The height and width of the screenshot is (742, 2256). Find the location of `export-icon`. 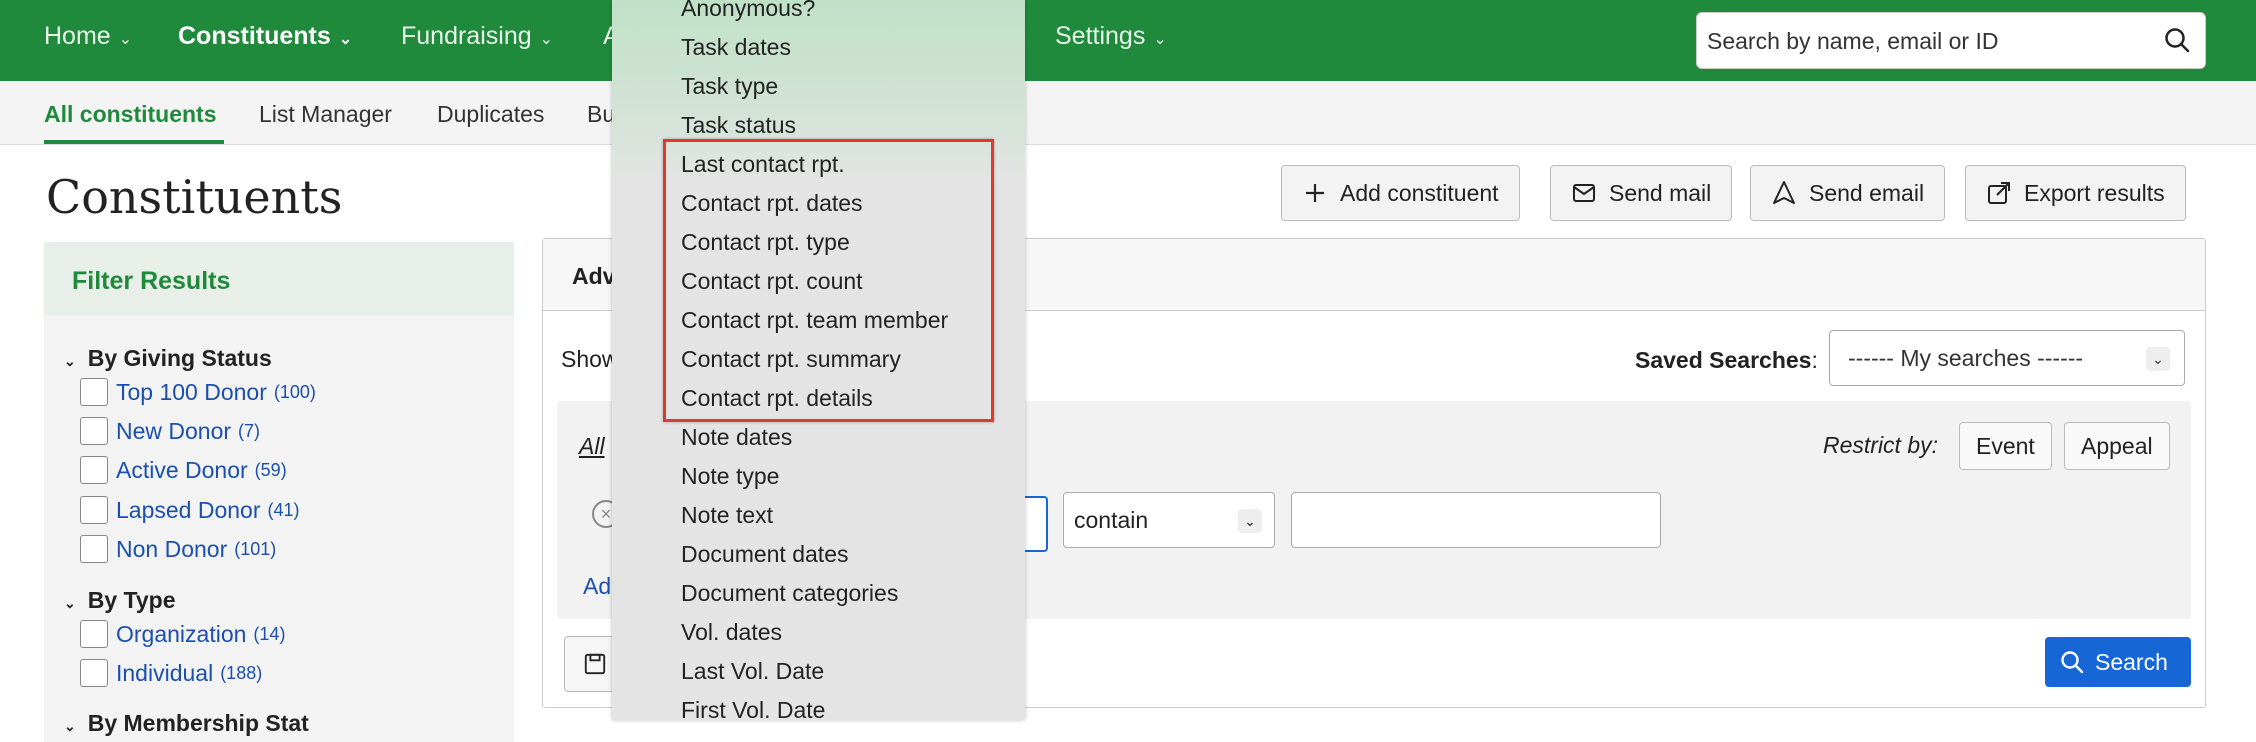

export-icon is located at coordinates (1999, 193).